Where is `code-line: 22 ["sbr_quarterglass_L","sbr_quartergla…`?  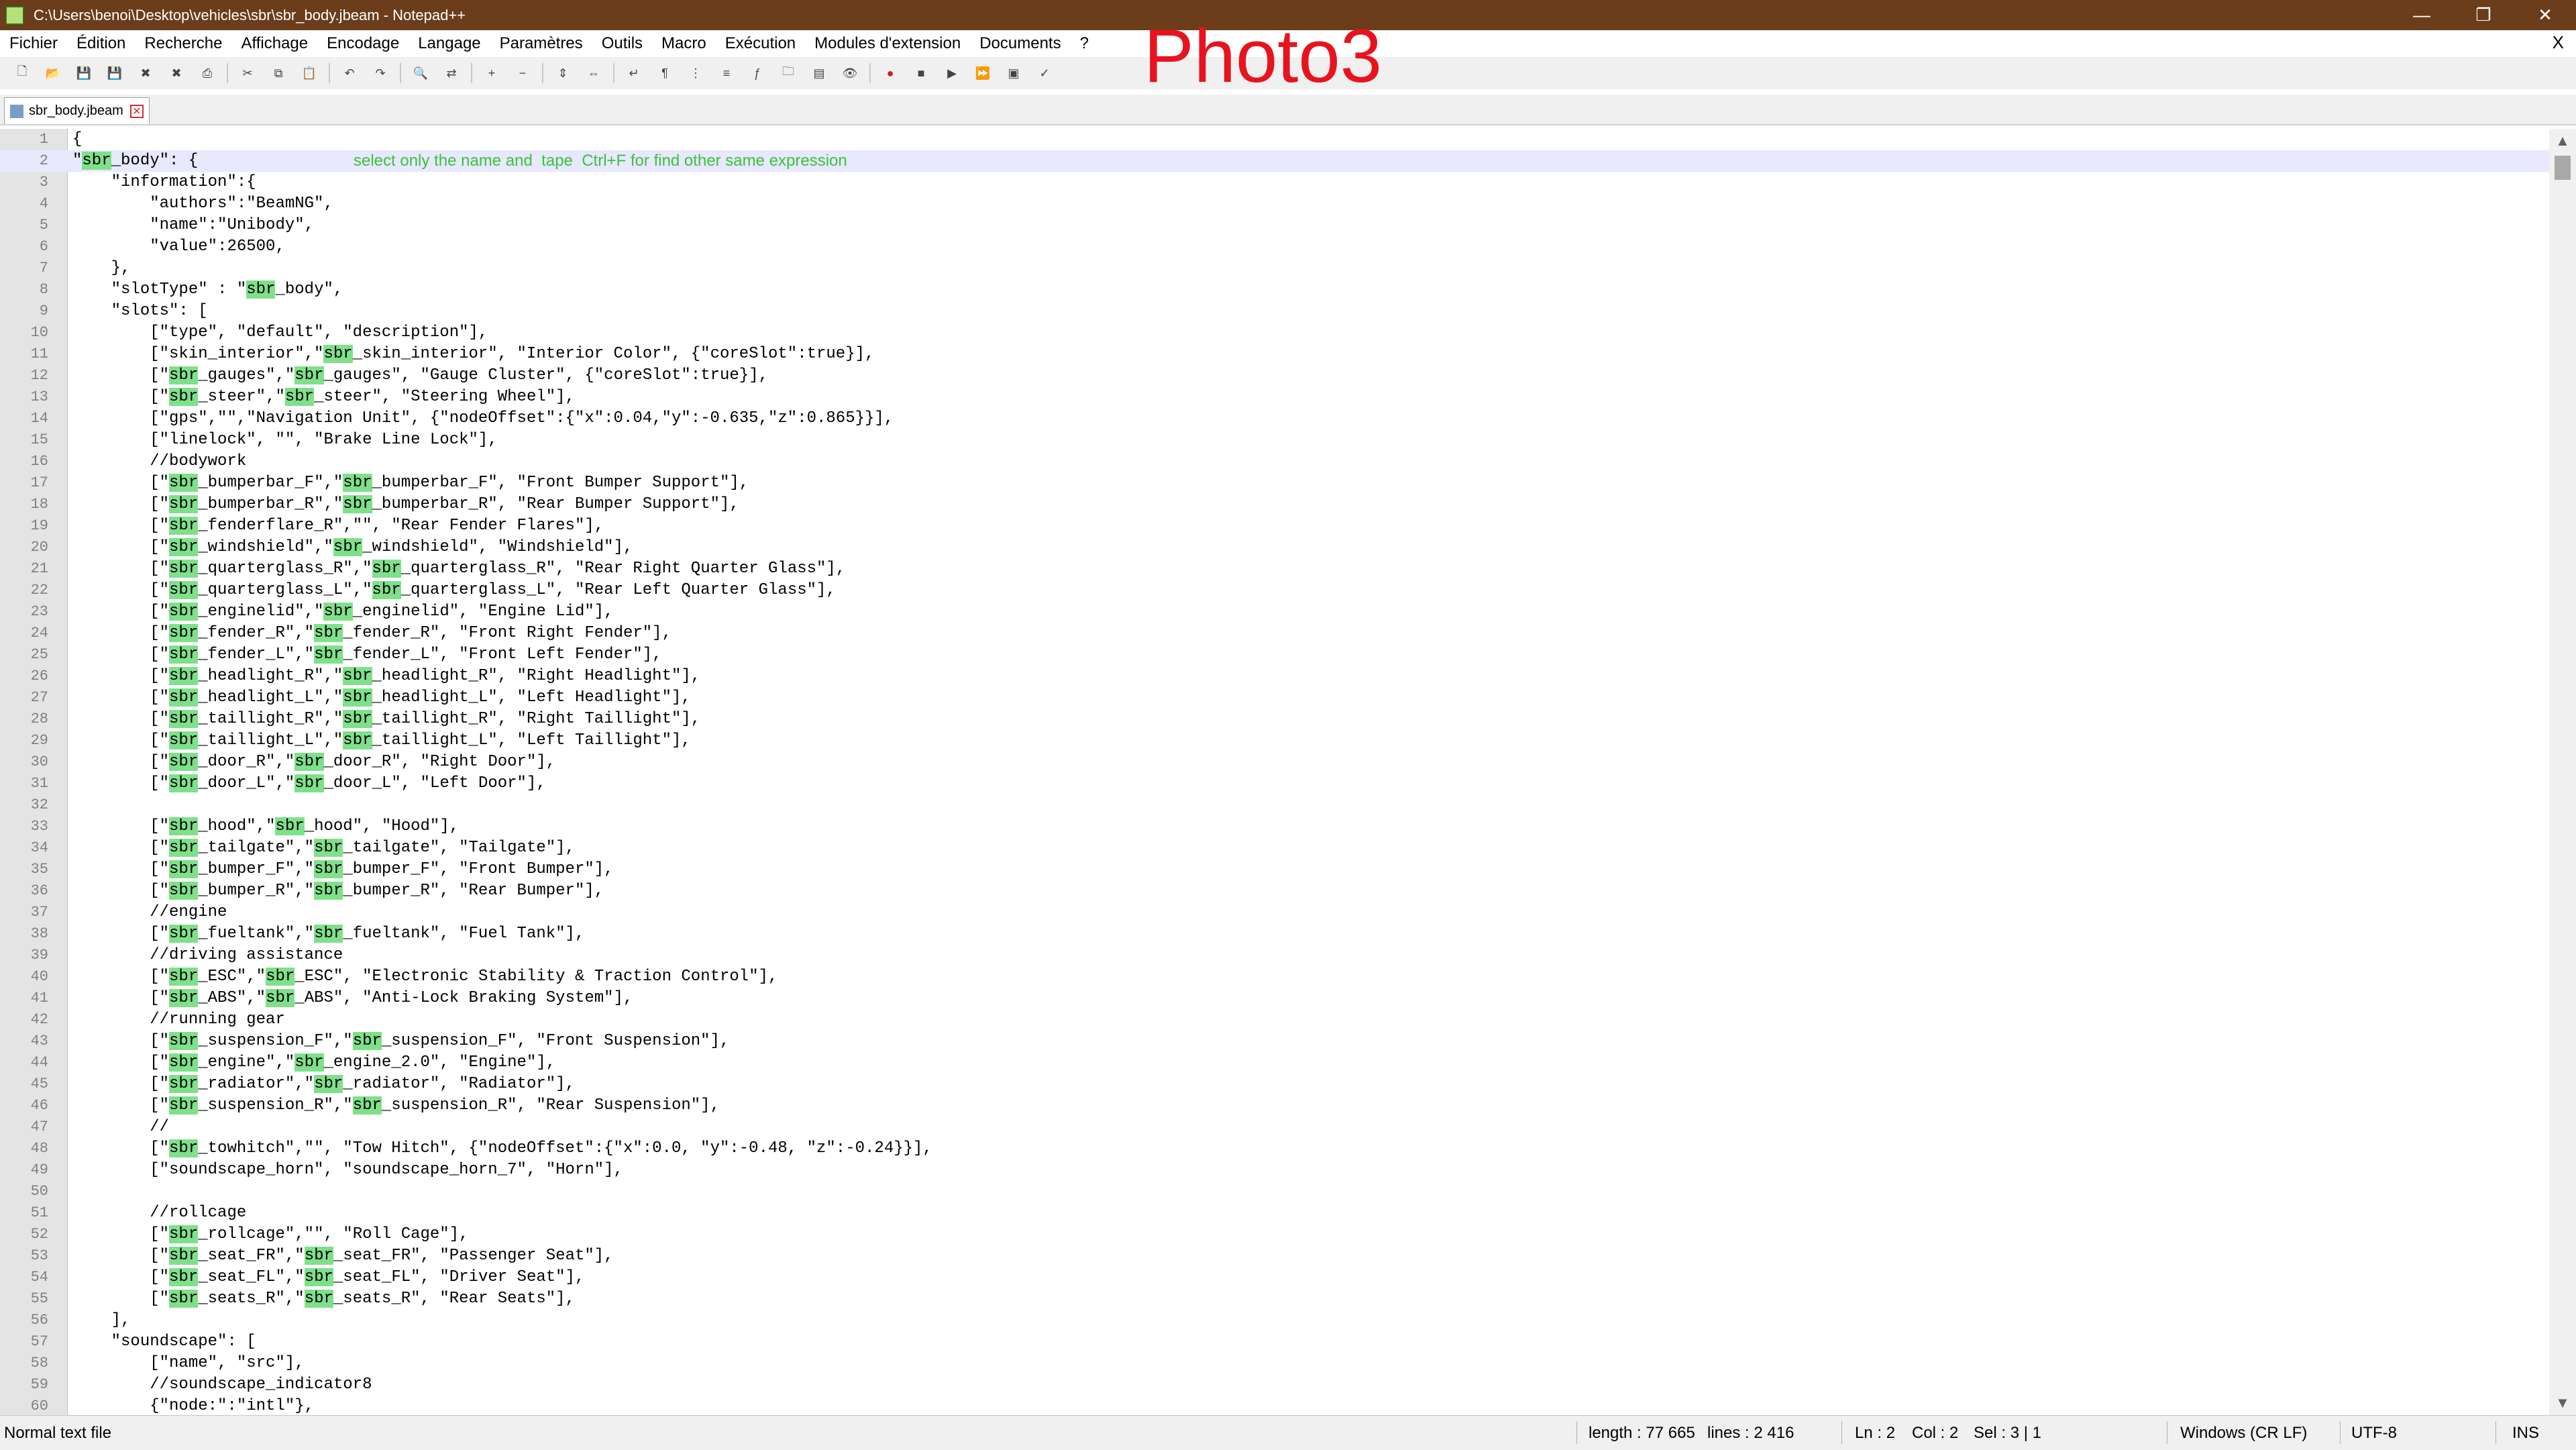 code-line: 22 ["sbr_quarterglass_L","sbr_quartergla… is located at coordinates (1274, 590).